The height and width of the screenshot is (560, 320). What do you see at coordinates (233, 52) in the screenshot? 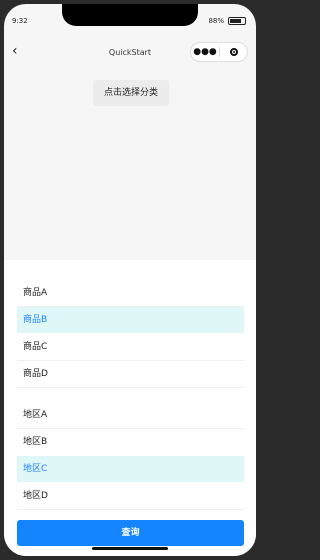
I see `target-circle-icon` at bounding box center [233, 52].